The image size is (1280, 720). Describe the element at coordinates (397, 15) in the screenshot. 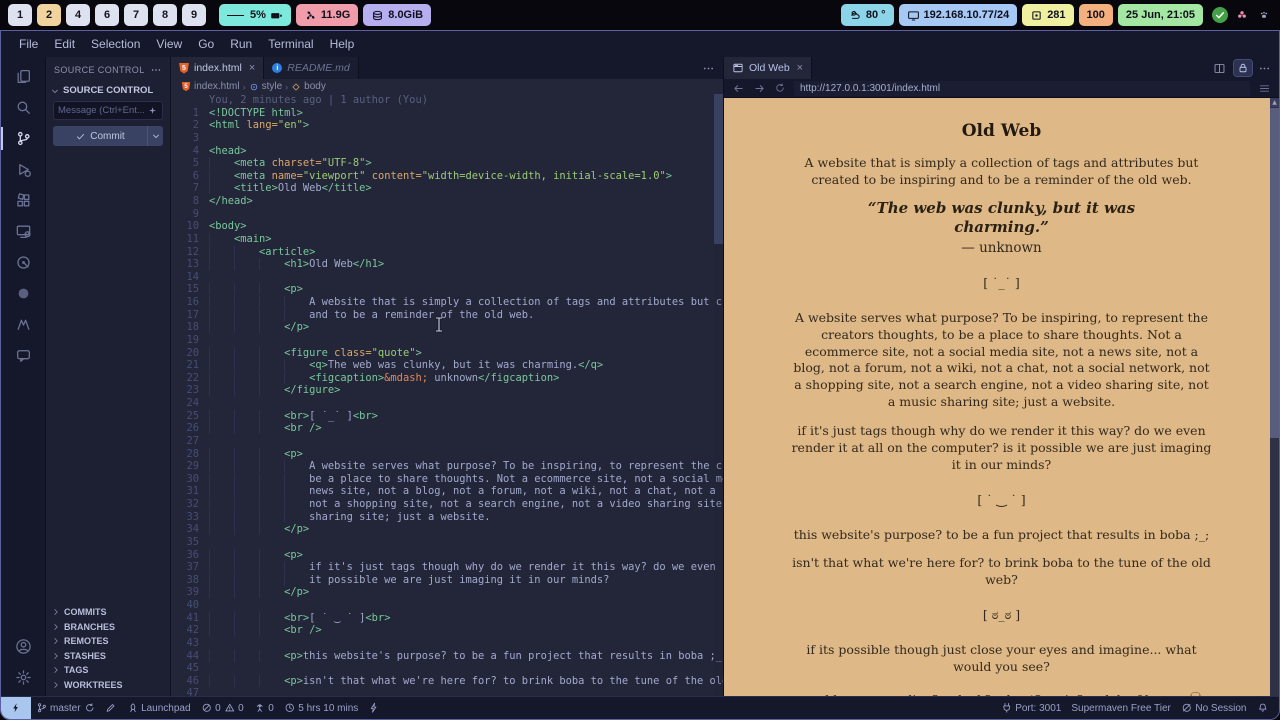

I see `disk-badge: 8.0GiB` at that location.